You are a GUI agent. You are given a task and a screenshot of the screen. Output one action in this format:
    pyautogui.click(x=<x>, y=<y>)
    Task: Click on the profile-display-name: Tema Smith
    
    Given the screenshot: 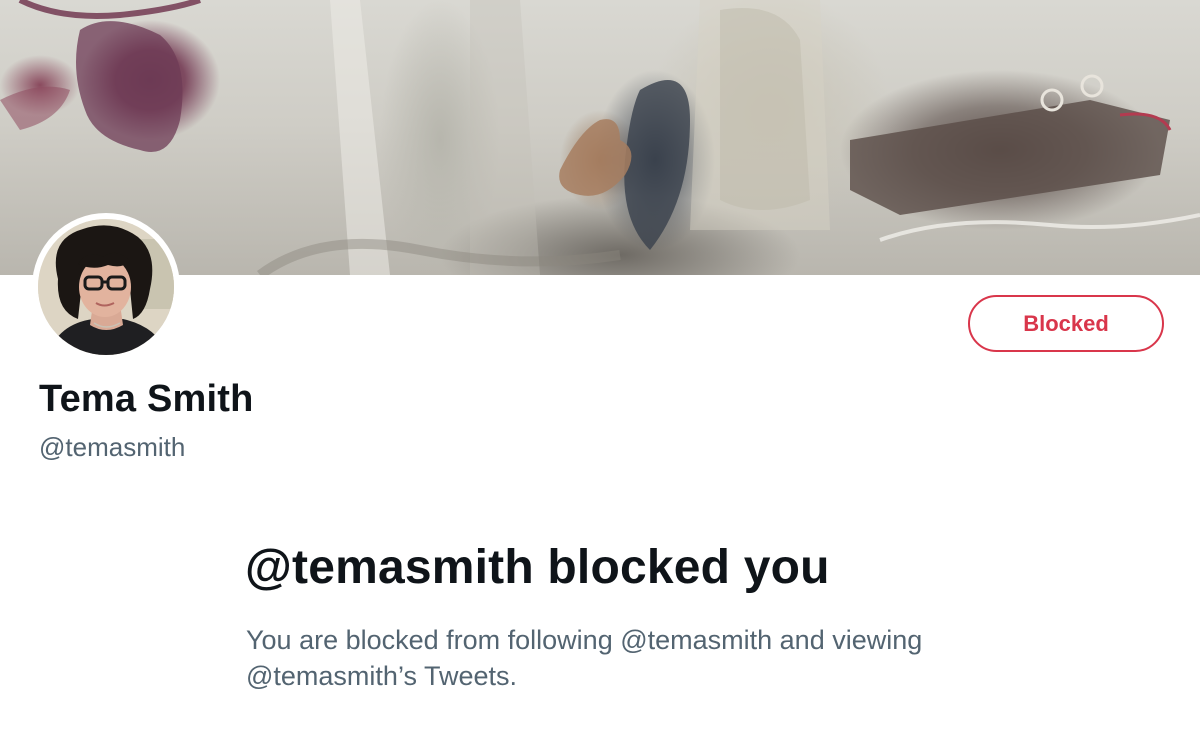 What is the action you would take?
    pyautogui.click(x=146, y=399)
    